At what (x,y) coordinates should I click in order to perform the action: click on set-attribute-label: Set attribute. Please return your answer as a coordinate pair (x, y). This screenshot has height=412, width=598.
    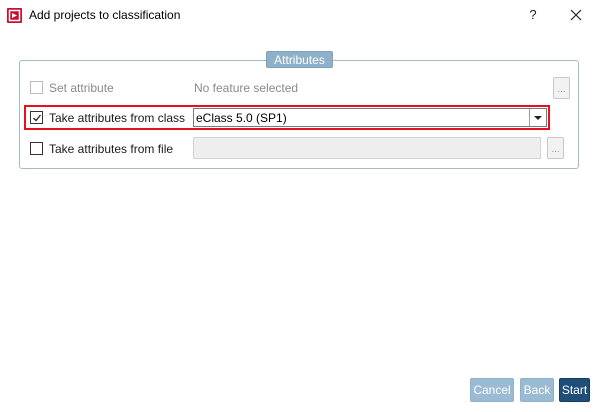
    Looking at the image, I should click on (81, 88).